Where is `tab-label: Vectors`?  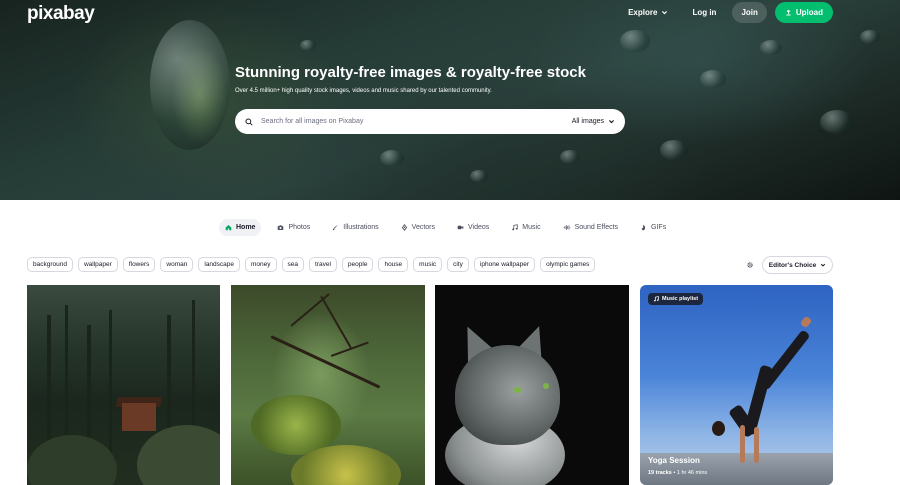 tab-label: Vectors is located at coordinates (423, 227).